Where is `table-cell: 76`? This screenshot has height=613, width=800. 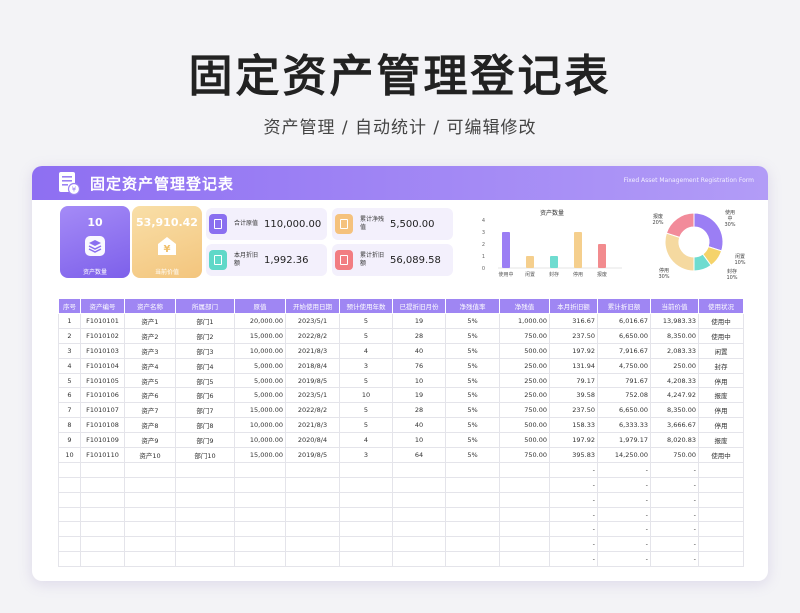
table-cell: 76 is located at coordinates (419, 365).